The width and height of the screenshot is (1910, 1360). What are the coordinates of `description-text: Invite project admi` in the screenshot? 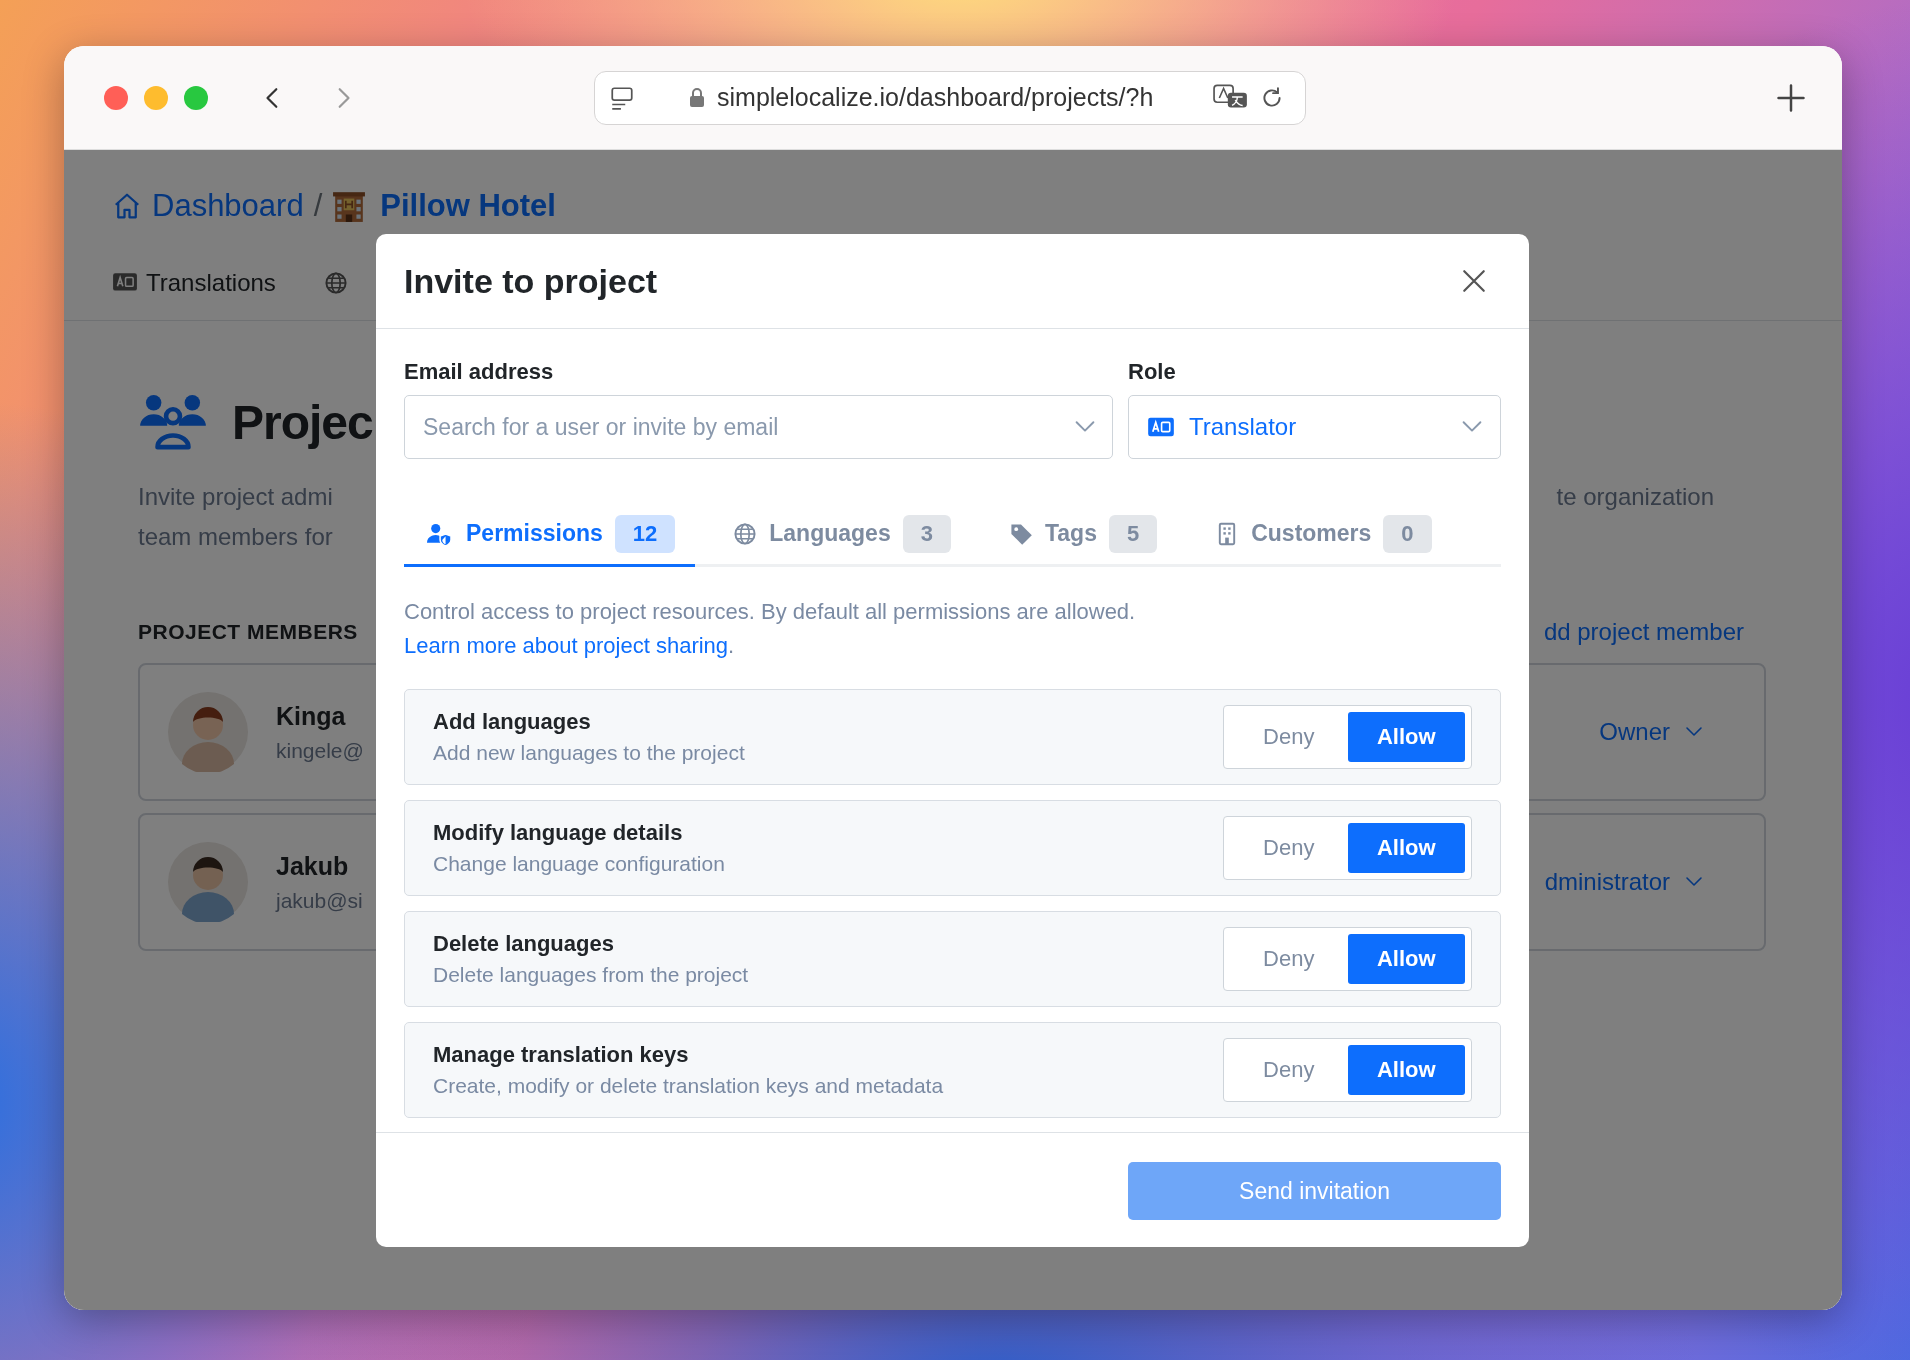 It's located at (235, 497).